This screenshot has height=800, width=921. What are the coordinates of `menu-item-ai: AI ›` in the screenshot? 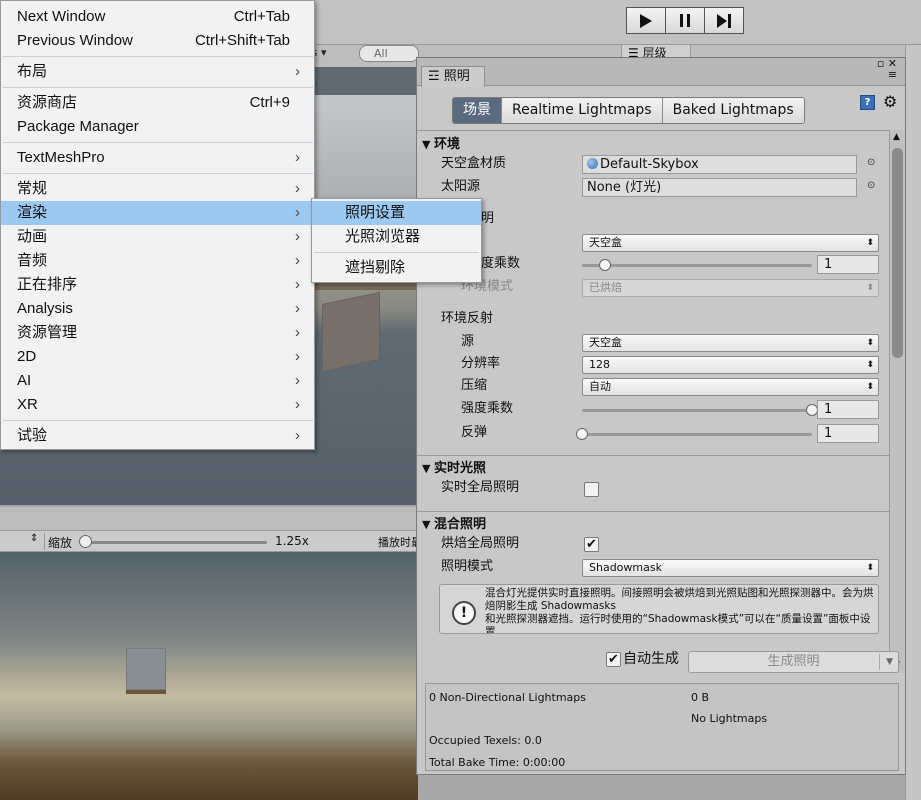 It's located at (157, 381).